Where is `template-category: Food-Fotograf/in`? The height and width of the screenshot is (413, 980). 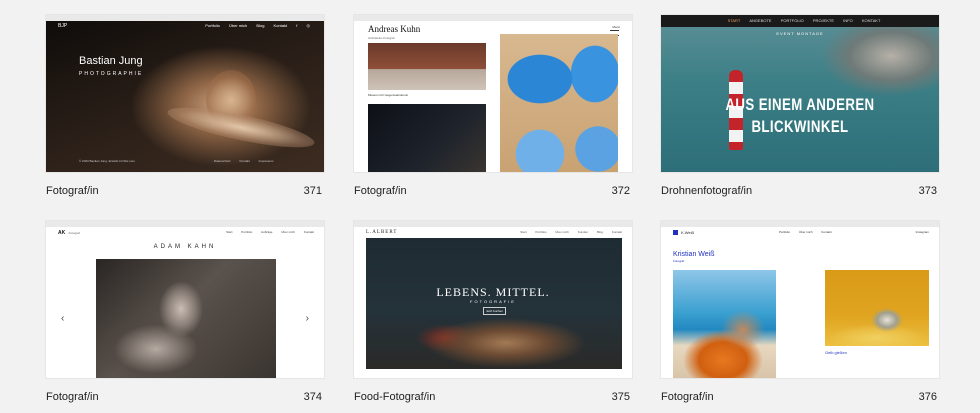 template-category: Food-Fotograf/in is located at coordinates (395, 397).